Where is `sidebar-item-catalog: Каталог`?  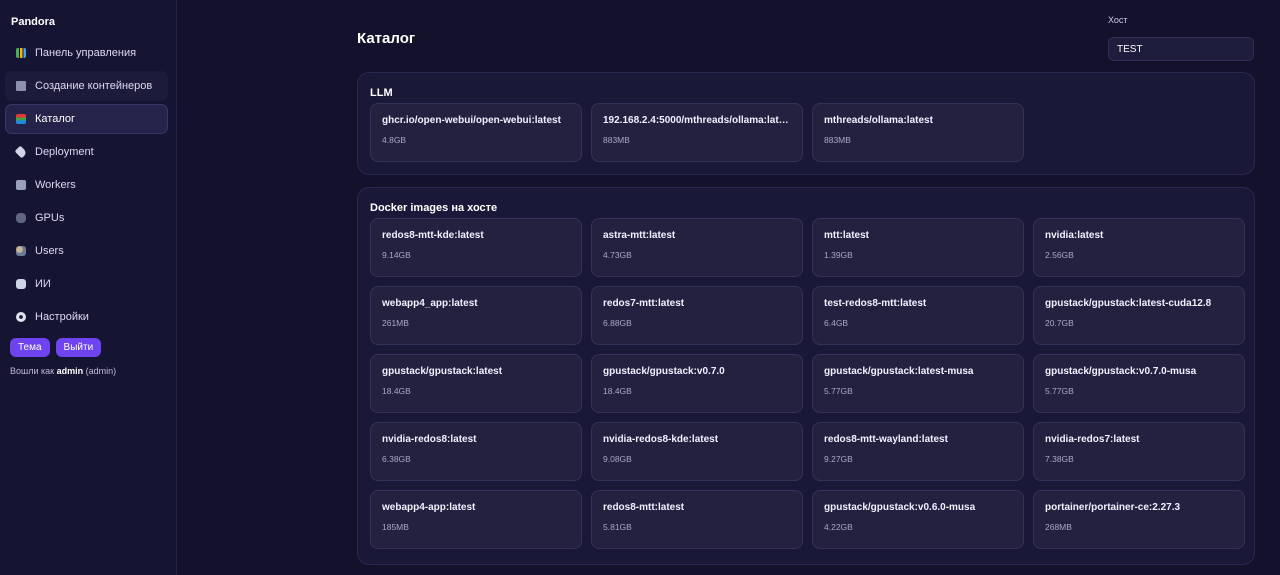 sidebar-item-catalog: Каталог is located at coordinates (86, 119).